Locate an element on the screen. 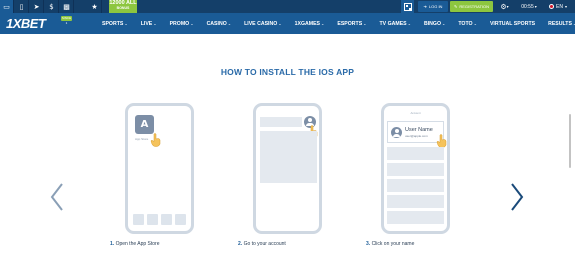  nav-item-virtual-sports: VIRTUAL SPORTS is located at coordinates (512, 24).